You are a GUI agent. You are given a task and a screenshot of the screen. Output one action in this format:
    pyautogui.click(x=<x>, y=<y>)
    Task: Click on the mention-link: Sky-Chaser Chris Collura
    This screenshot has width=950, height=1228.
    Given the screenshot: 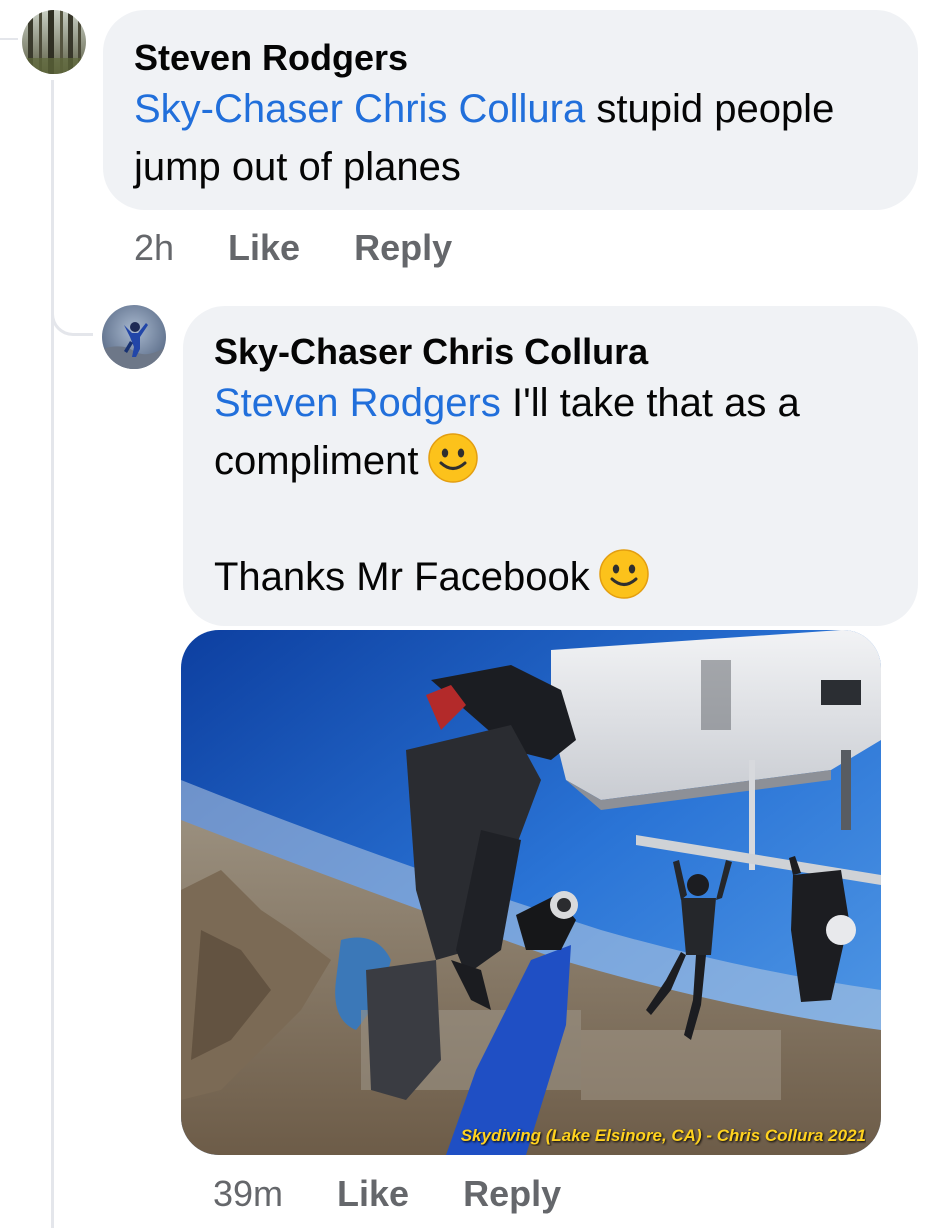 What is the action you would take?
    pyautogui.click(x=359, y=109)
    